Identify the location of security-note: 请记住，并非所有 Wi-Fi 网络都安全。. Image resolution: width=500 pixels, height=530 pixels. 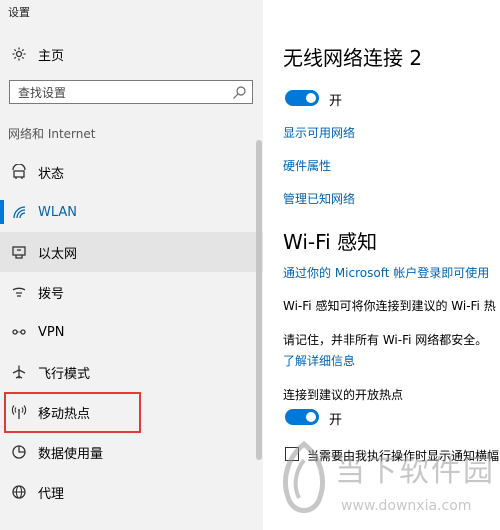
(385, 340).